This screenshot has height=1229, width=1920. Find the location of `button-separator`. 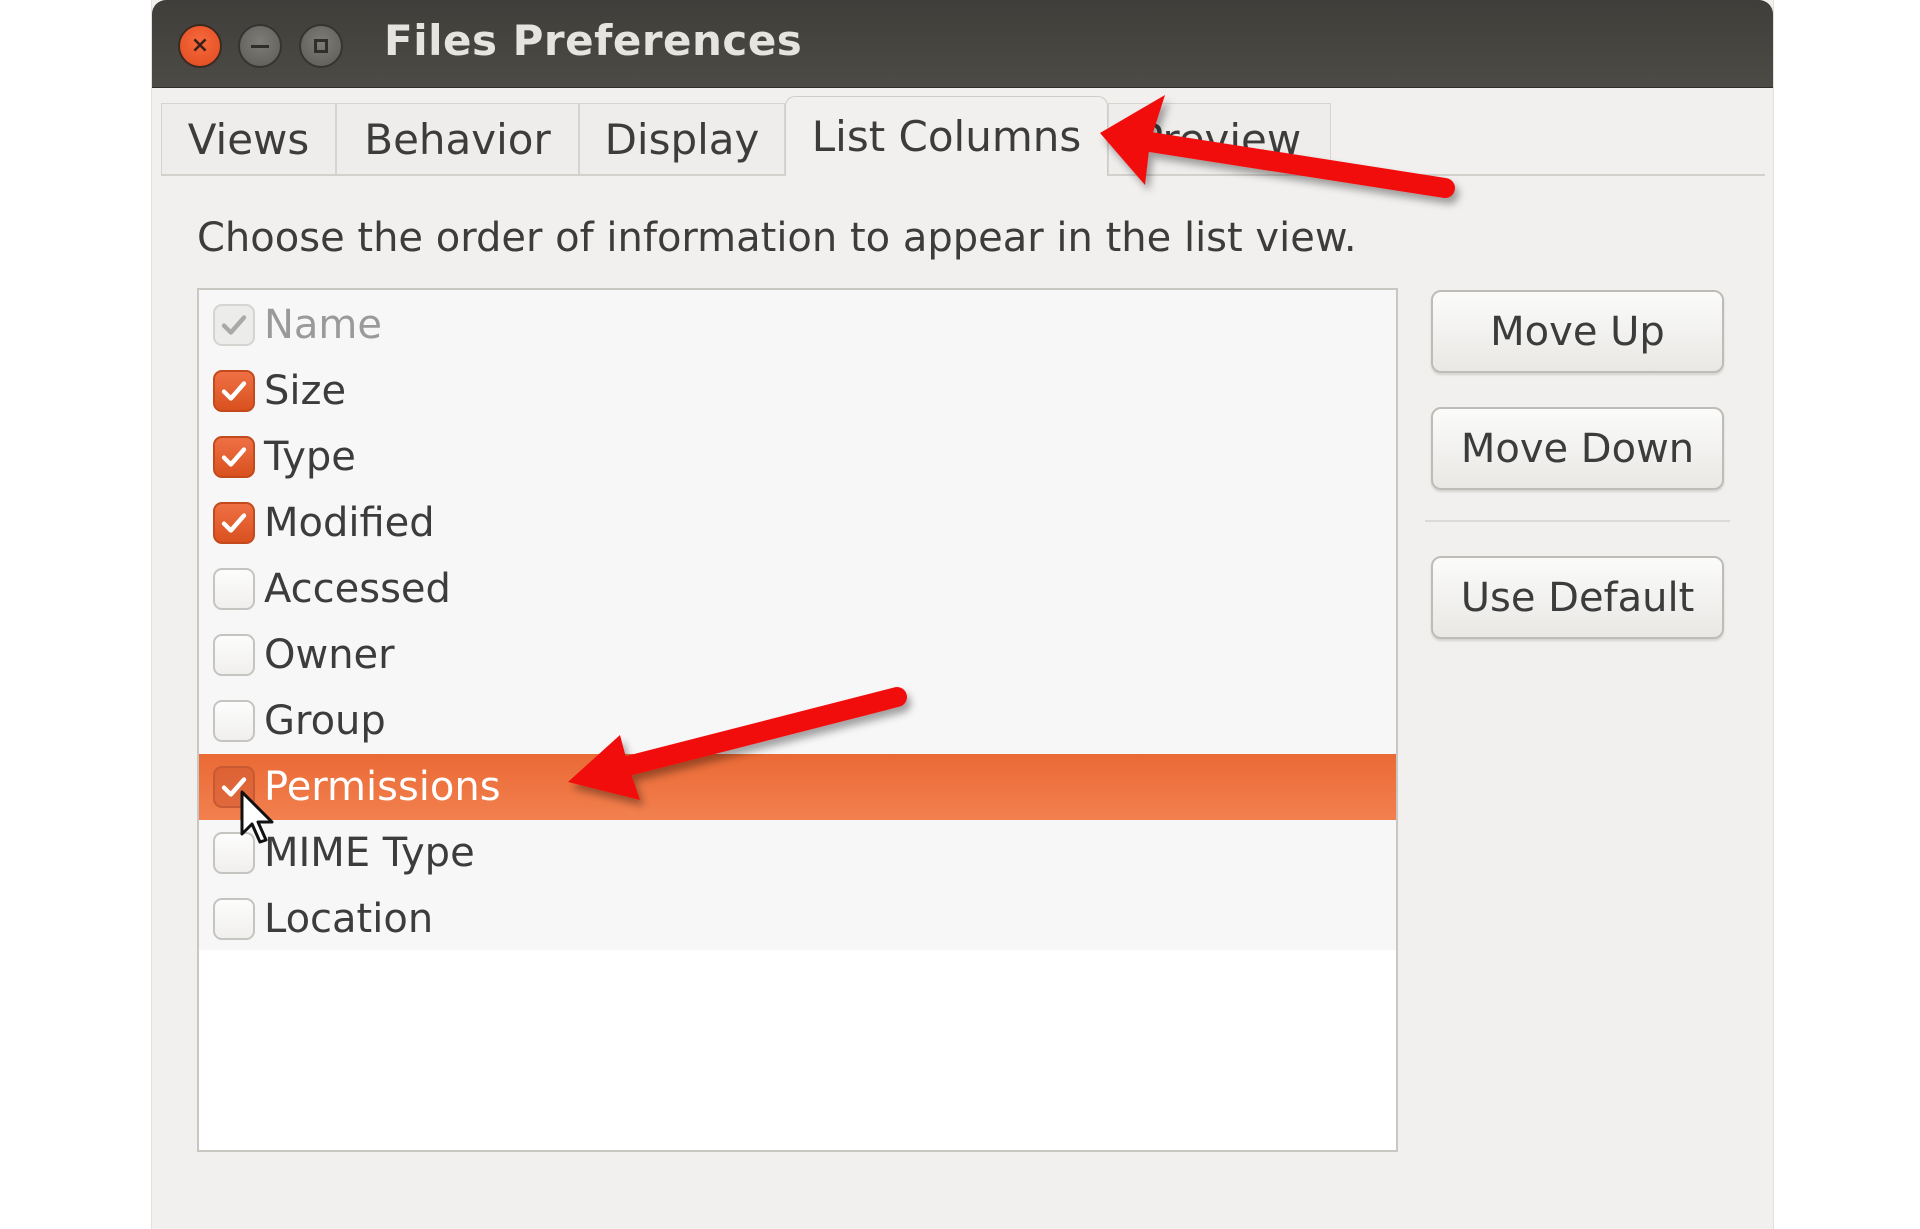

button-separator is located at coordinates (1577, 521).